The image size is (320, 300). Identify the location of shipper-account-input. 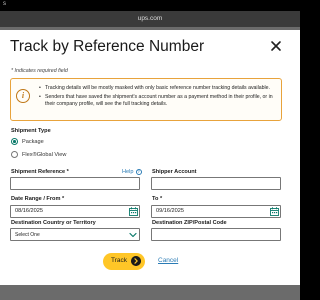
(216, 183).